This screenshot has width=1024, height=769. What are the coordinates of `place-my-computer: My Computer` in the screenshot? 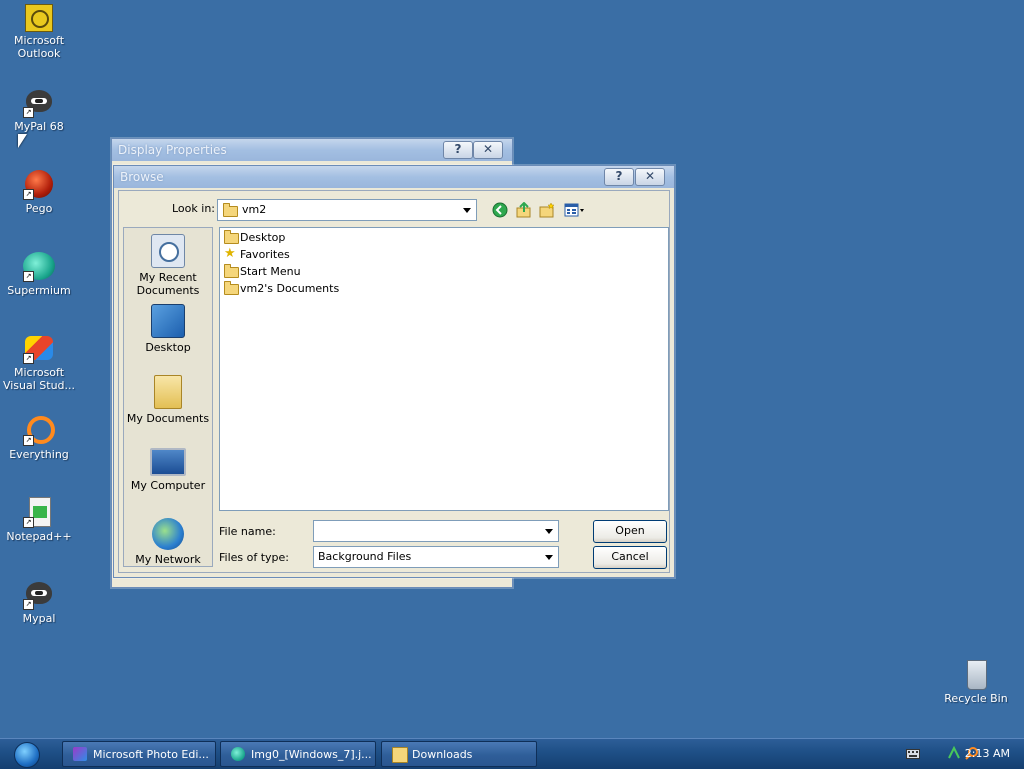 It's located at (168, 470).